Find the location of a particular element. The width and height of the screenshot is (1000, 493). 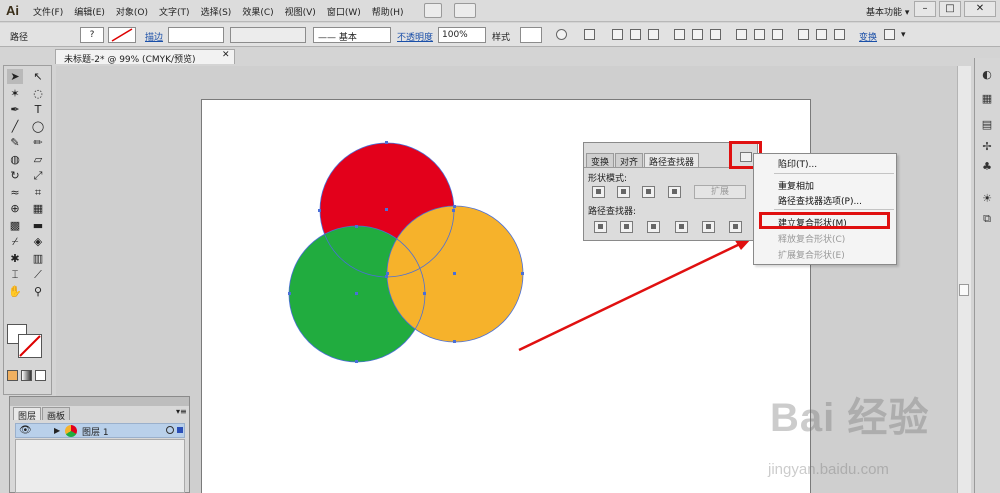

column-graph-tool-icon: ▥ is located at coordinates (38, 258).